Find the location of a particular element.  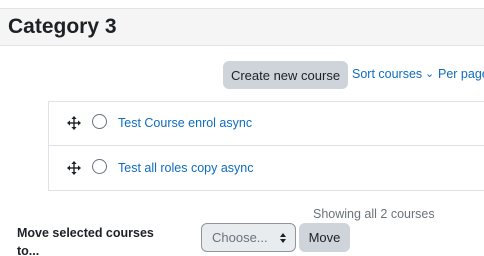

per-page-link: Per page is located at coordinates (461, 74).